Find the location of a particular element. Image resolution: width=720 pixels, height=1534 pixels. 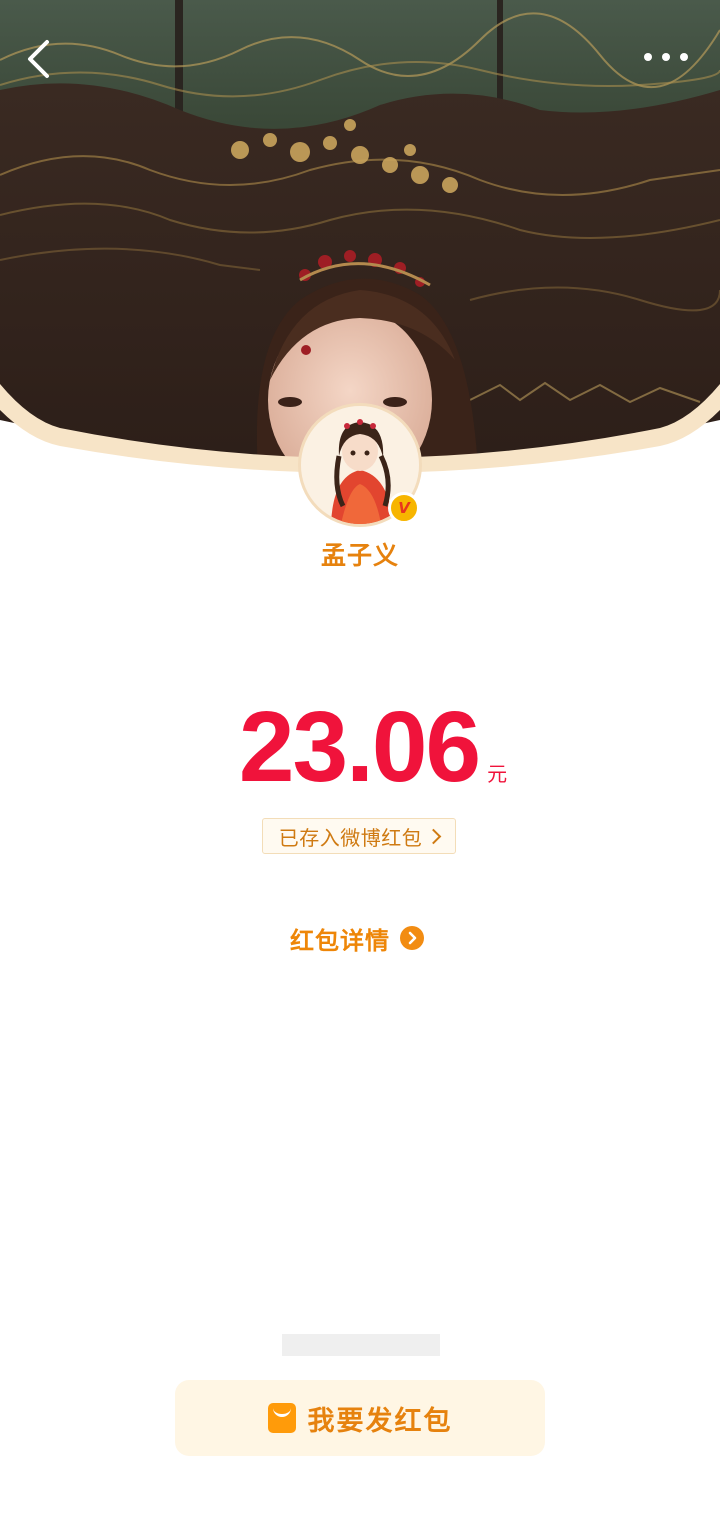

saved-to-wallet-link: 已存入微博红包 is located at coordinates (359, 836).